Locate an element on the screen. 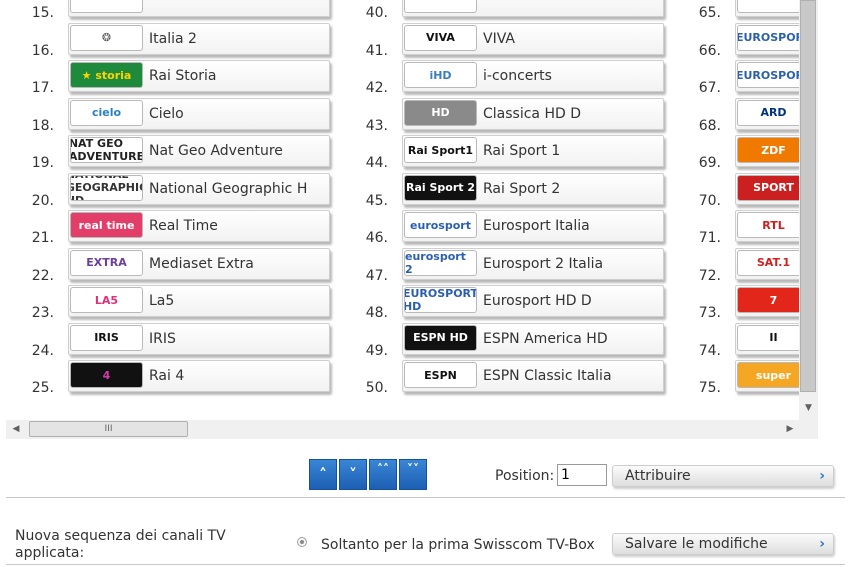 The image size is (851, 567). channel-item: SPORT is located at coordinates (767, 188).